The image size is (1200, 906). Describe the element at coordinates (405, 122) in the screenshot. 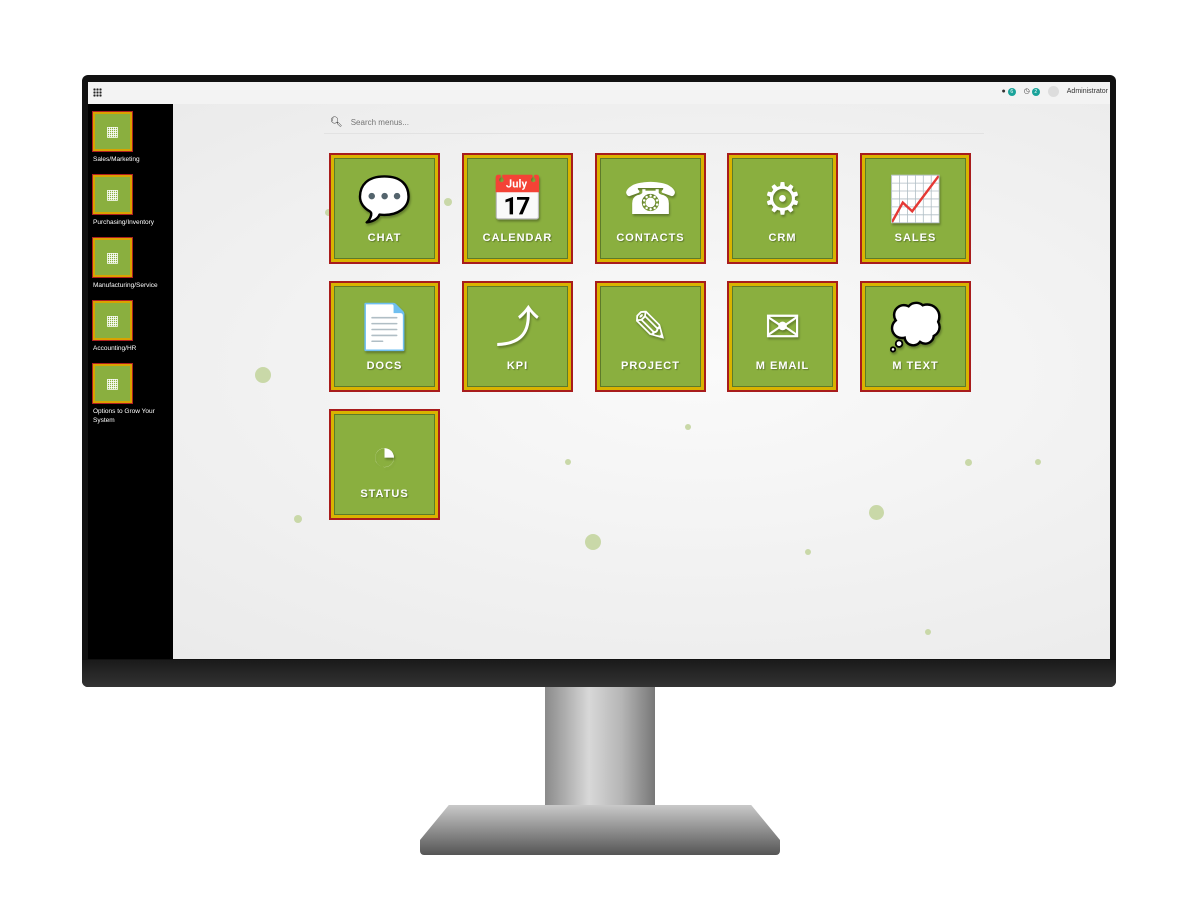

I see `search-input` at that location.